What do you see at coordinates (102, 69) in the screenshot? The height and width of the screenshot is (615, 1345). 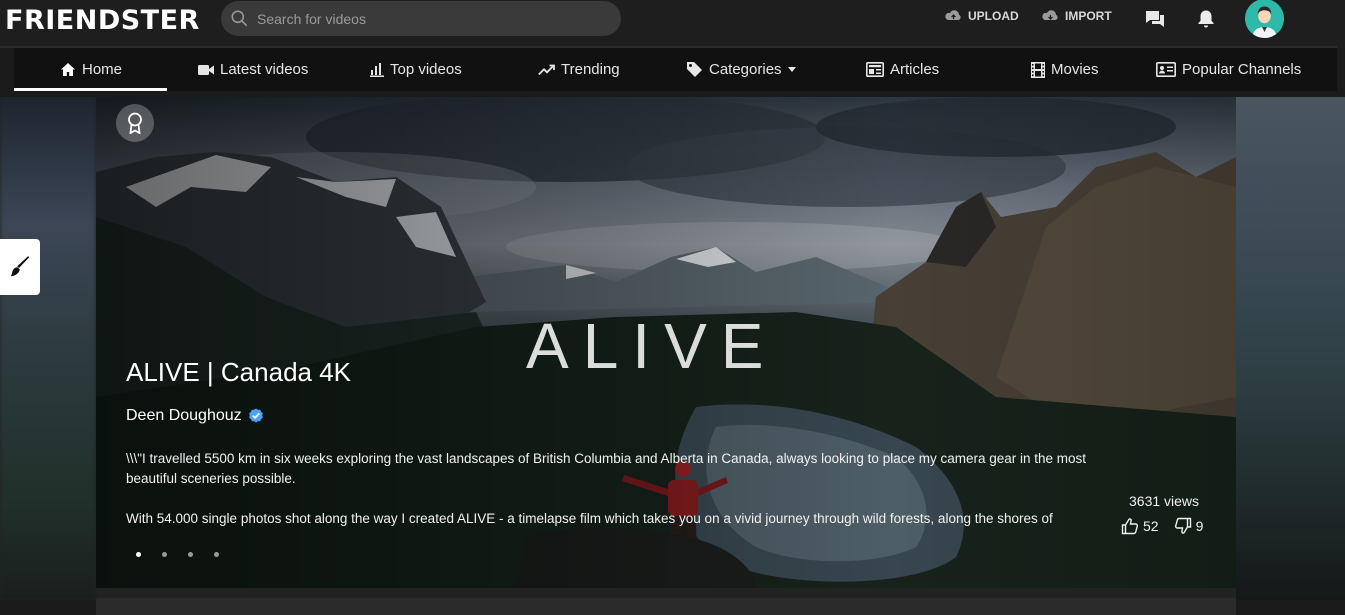 I see `nav-home-label: Home` at bounding box center [102, 69].